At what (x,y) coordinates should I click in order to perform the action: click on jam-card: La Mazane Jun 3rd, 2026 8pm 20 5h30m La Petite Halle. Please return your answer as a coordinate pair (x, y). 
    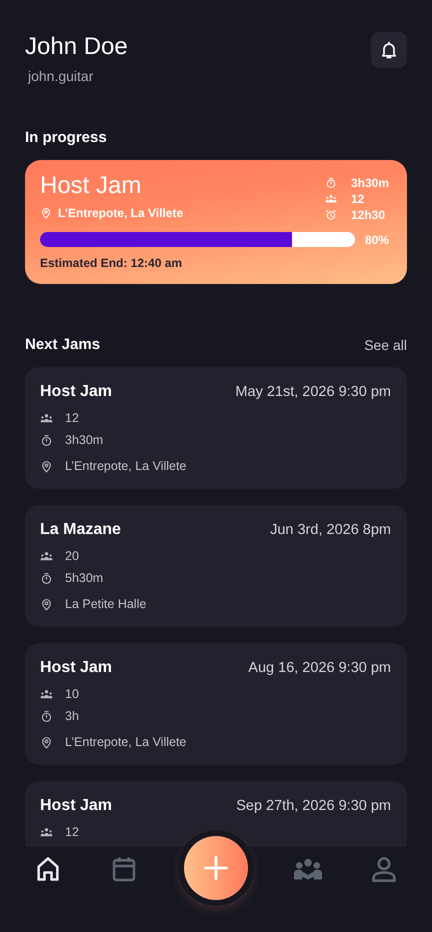
    Looking at the image, I should click on (216, 566).